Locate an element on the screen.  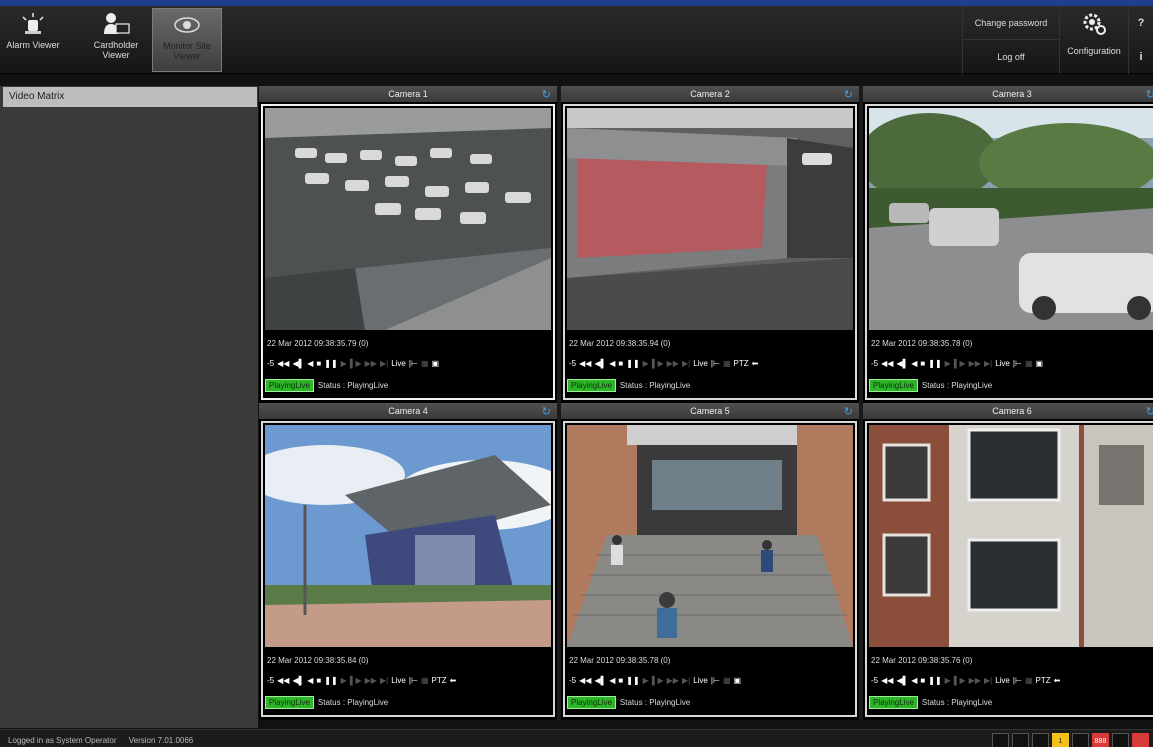
cardholder-viewer-button: Cardholder Viewer is located at coordinates (116, 40).